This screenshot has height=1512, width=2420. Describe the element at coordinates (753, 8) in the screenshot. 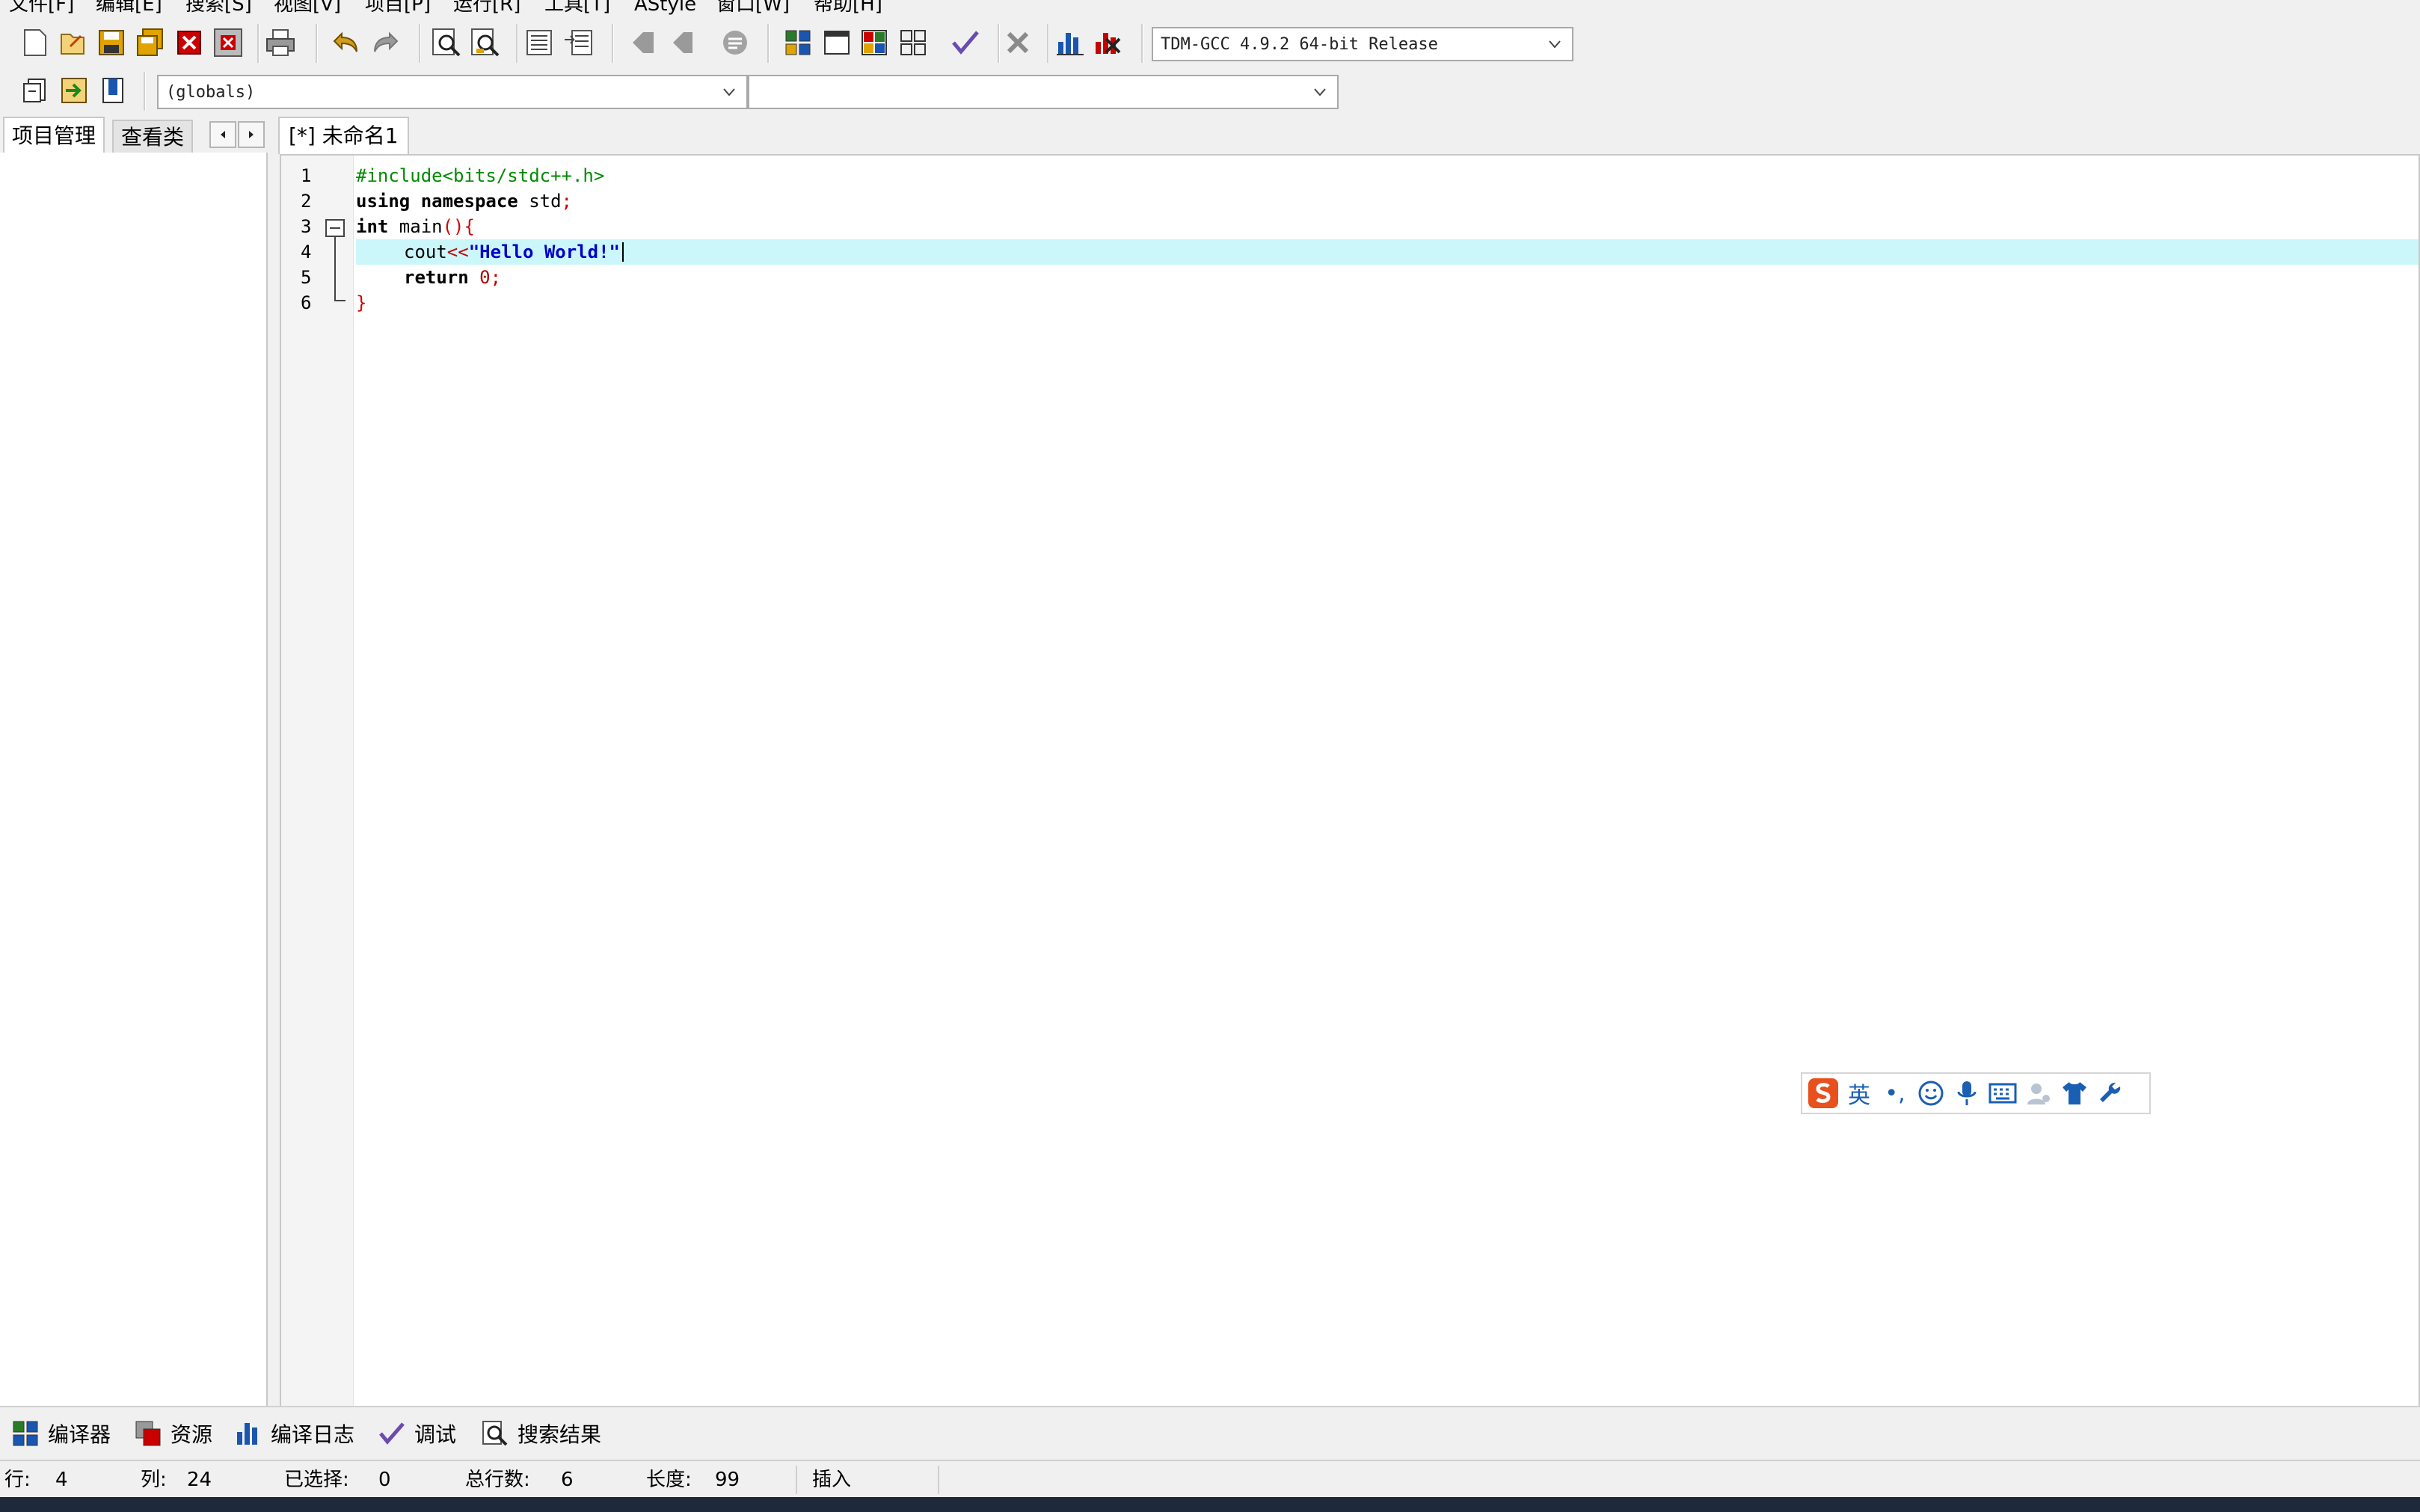

I see `menu-window: 窗口[W]` at that location.